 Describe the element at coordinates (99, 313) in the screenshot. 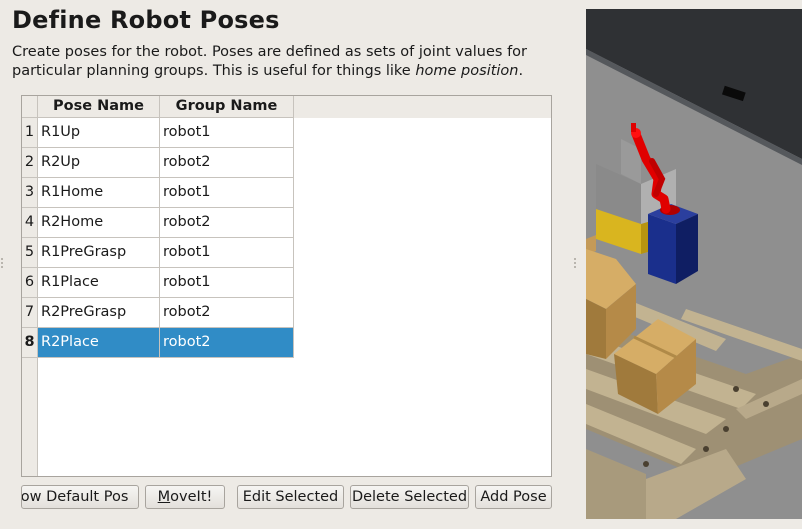

I see `pose-name-cell: R2PreGrasp` at that location.